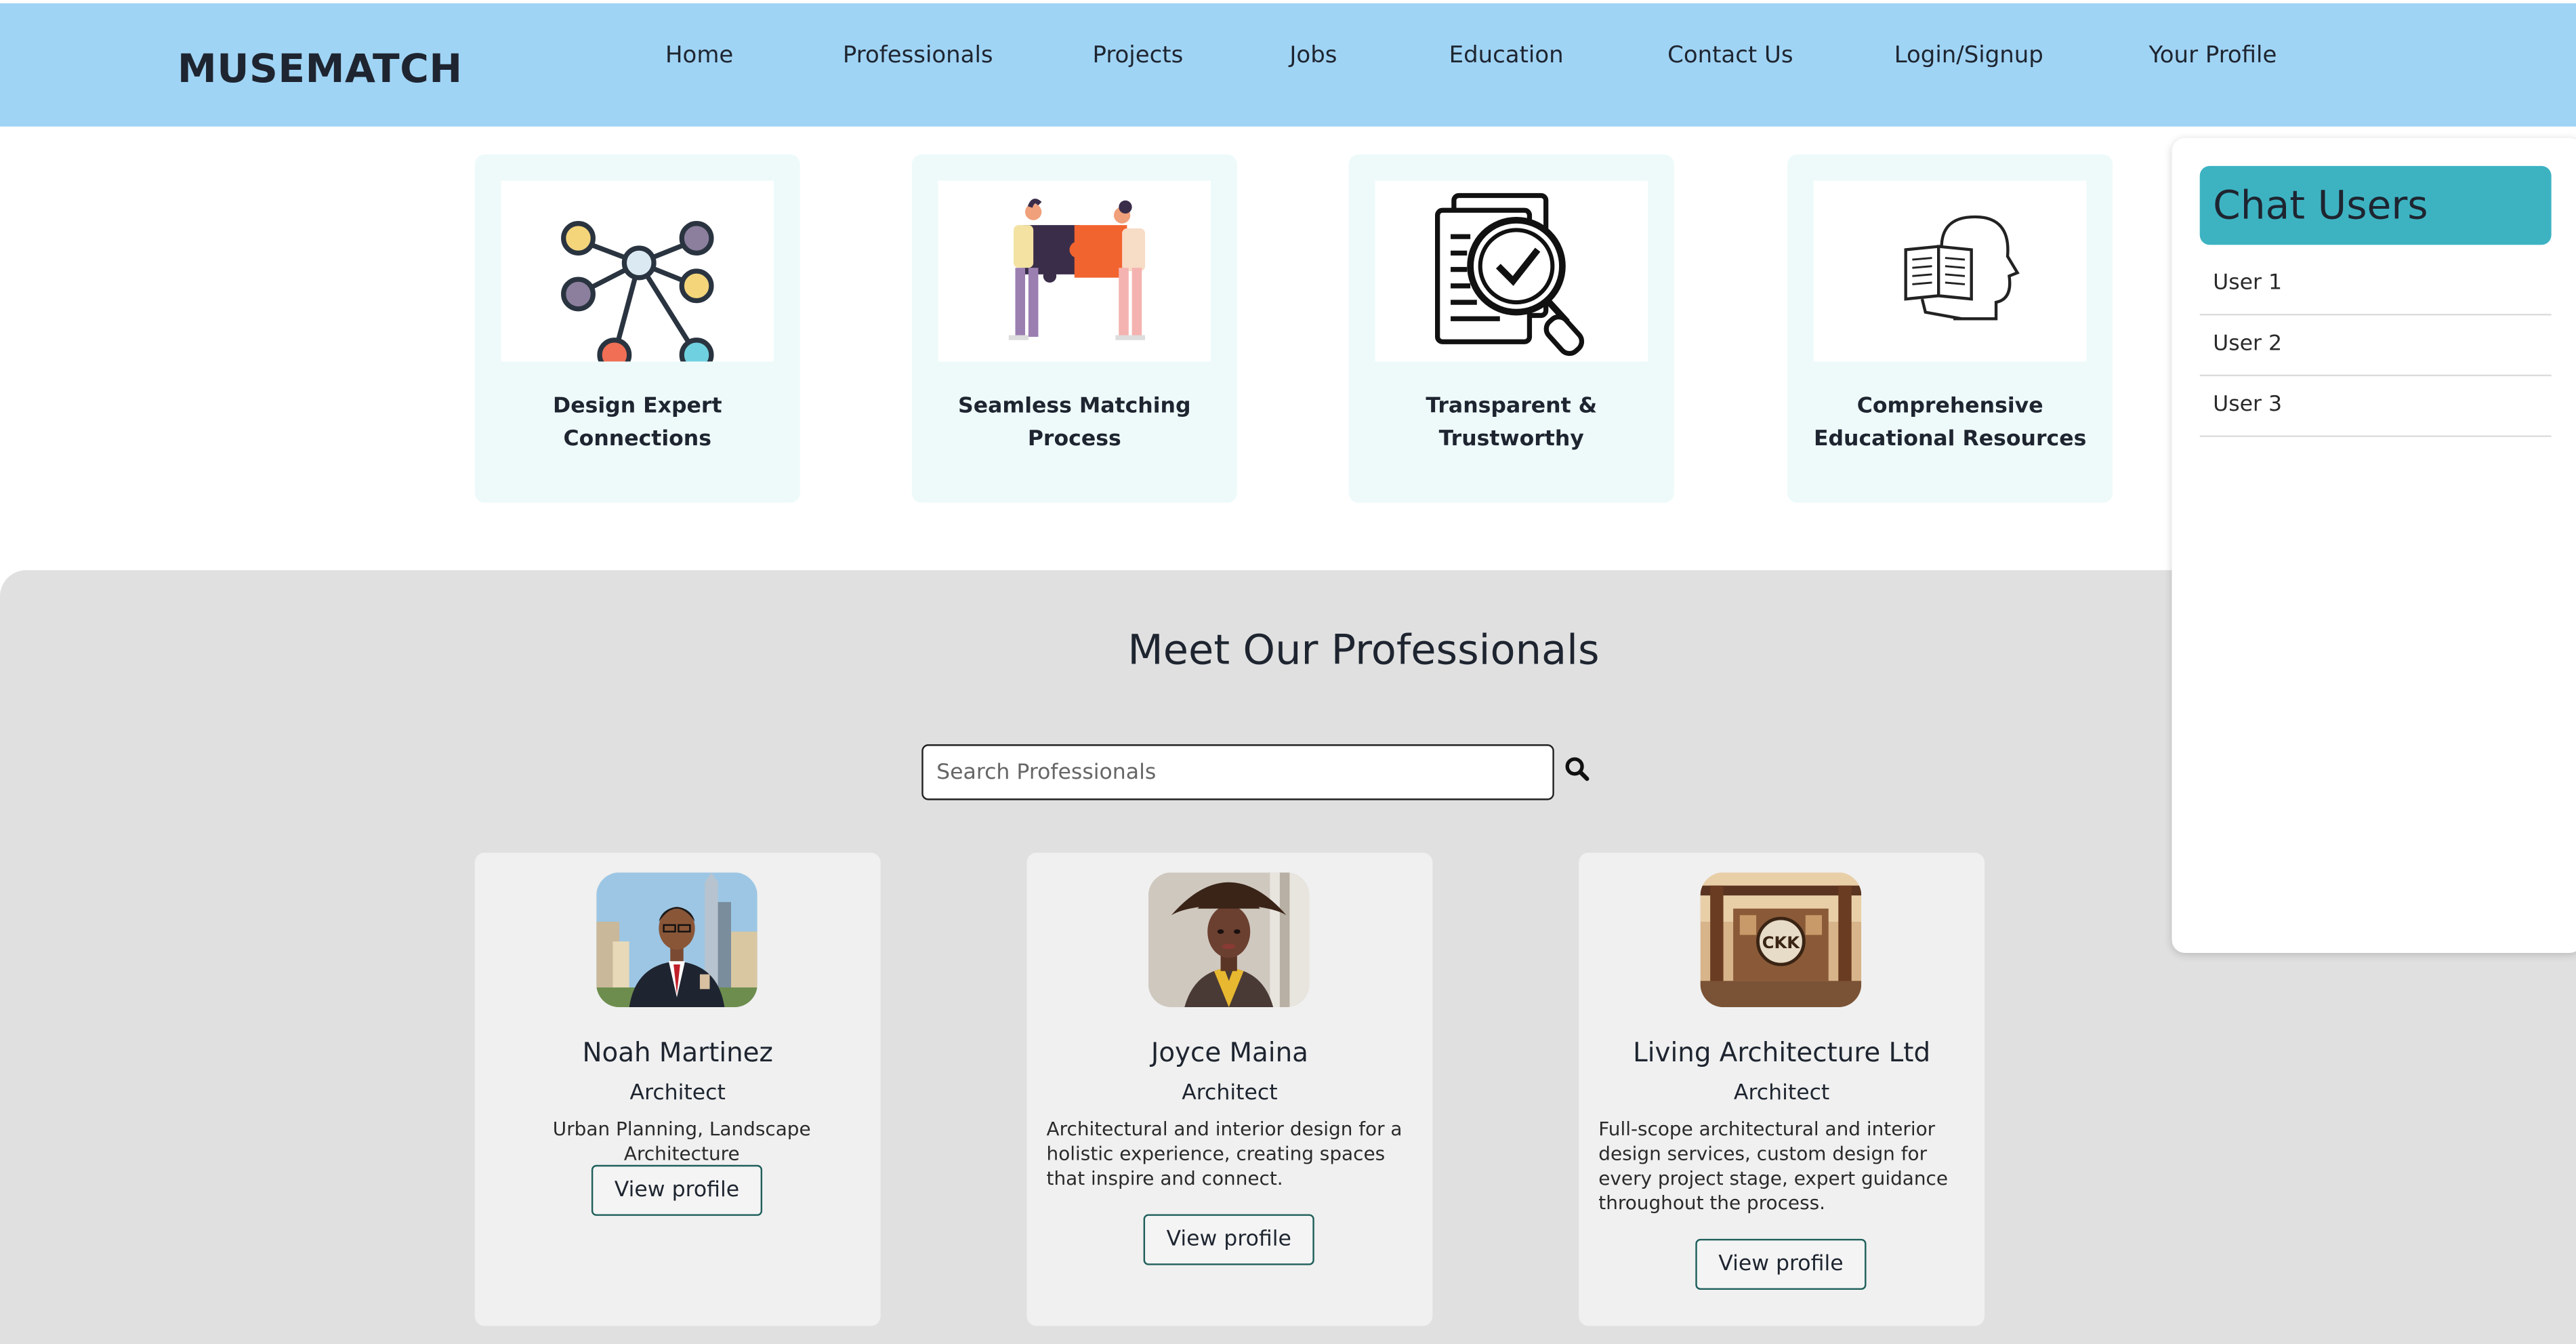 The image size is (2576, 1344). Describe the element at coordinates (320, 69) in the screenshot. I see `brand-logo: MUSEMATCH` at that location.